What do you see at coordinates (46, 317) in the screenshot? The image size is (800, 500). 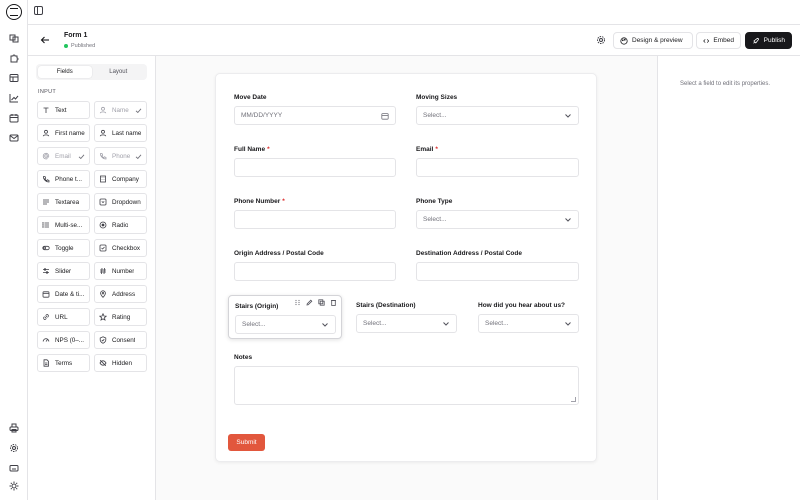 I see `link-icon` at bounding box center [46, 317].